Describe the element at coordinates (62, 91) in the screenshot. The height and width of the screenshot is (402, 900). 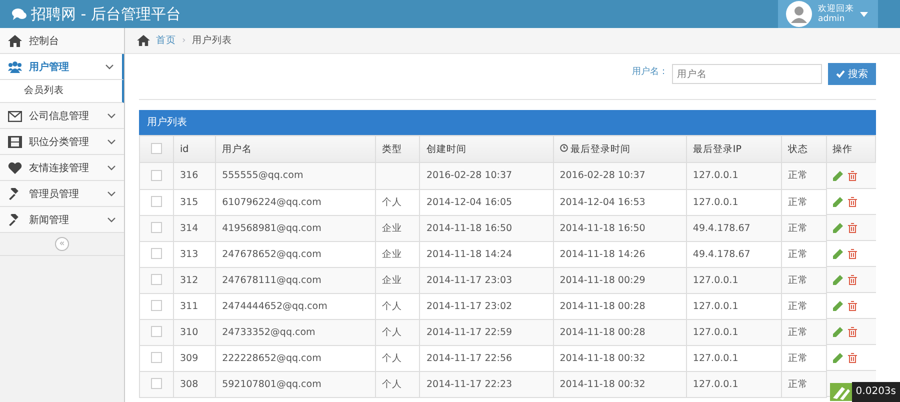
I see `submenu-item: 会员列表` at that location.